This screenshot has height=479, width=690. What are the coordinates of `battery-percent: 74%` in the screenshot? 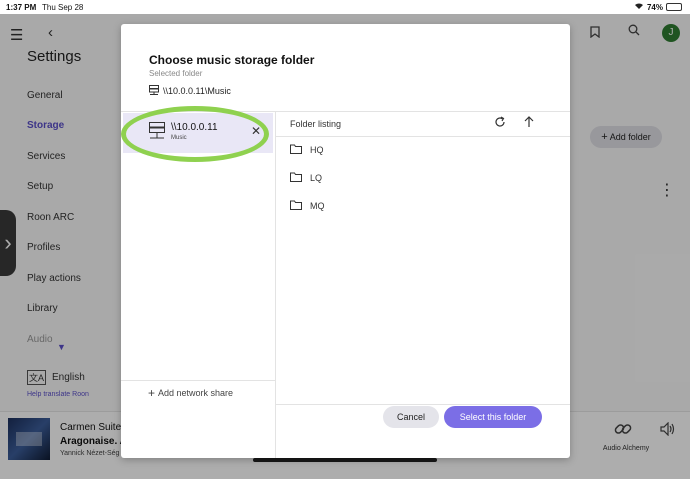 It's located at (654, 7).